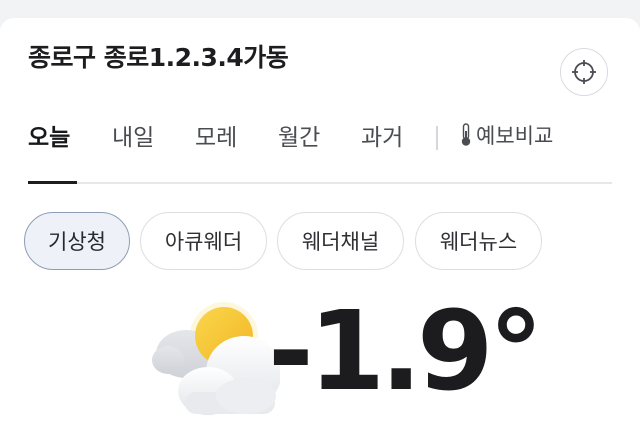 The width and height of the screenshot is (640, 440). What do you see at coordinates (299, 135) in the screenshot?
I see `tab-monthly: 월간` at bounding box center [299, 135].